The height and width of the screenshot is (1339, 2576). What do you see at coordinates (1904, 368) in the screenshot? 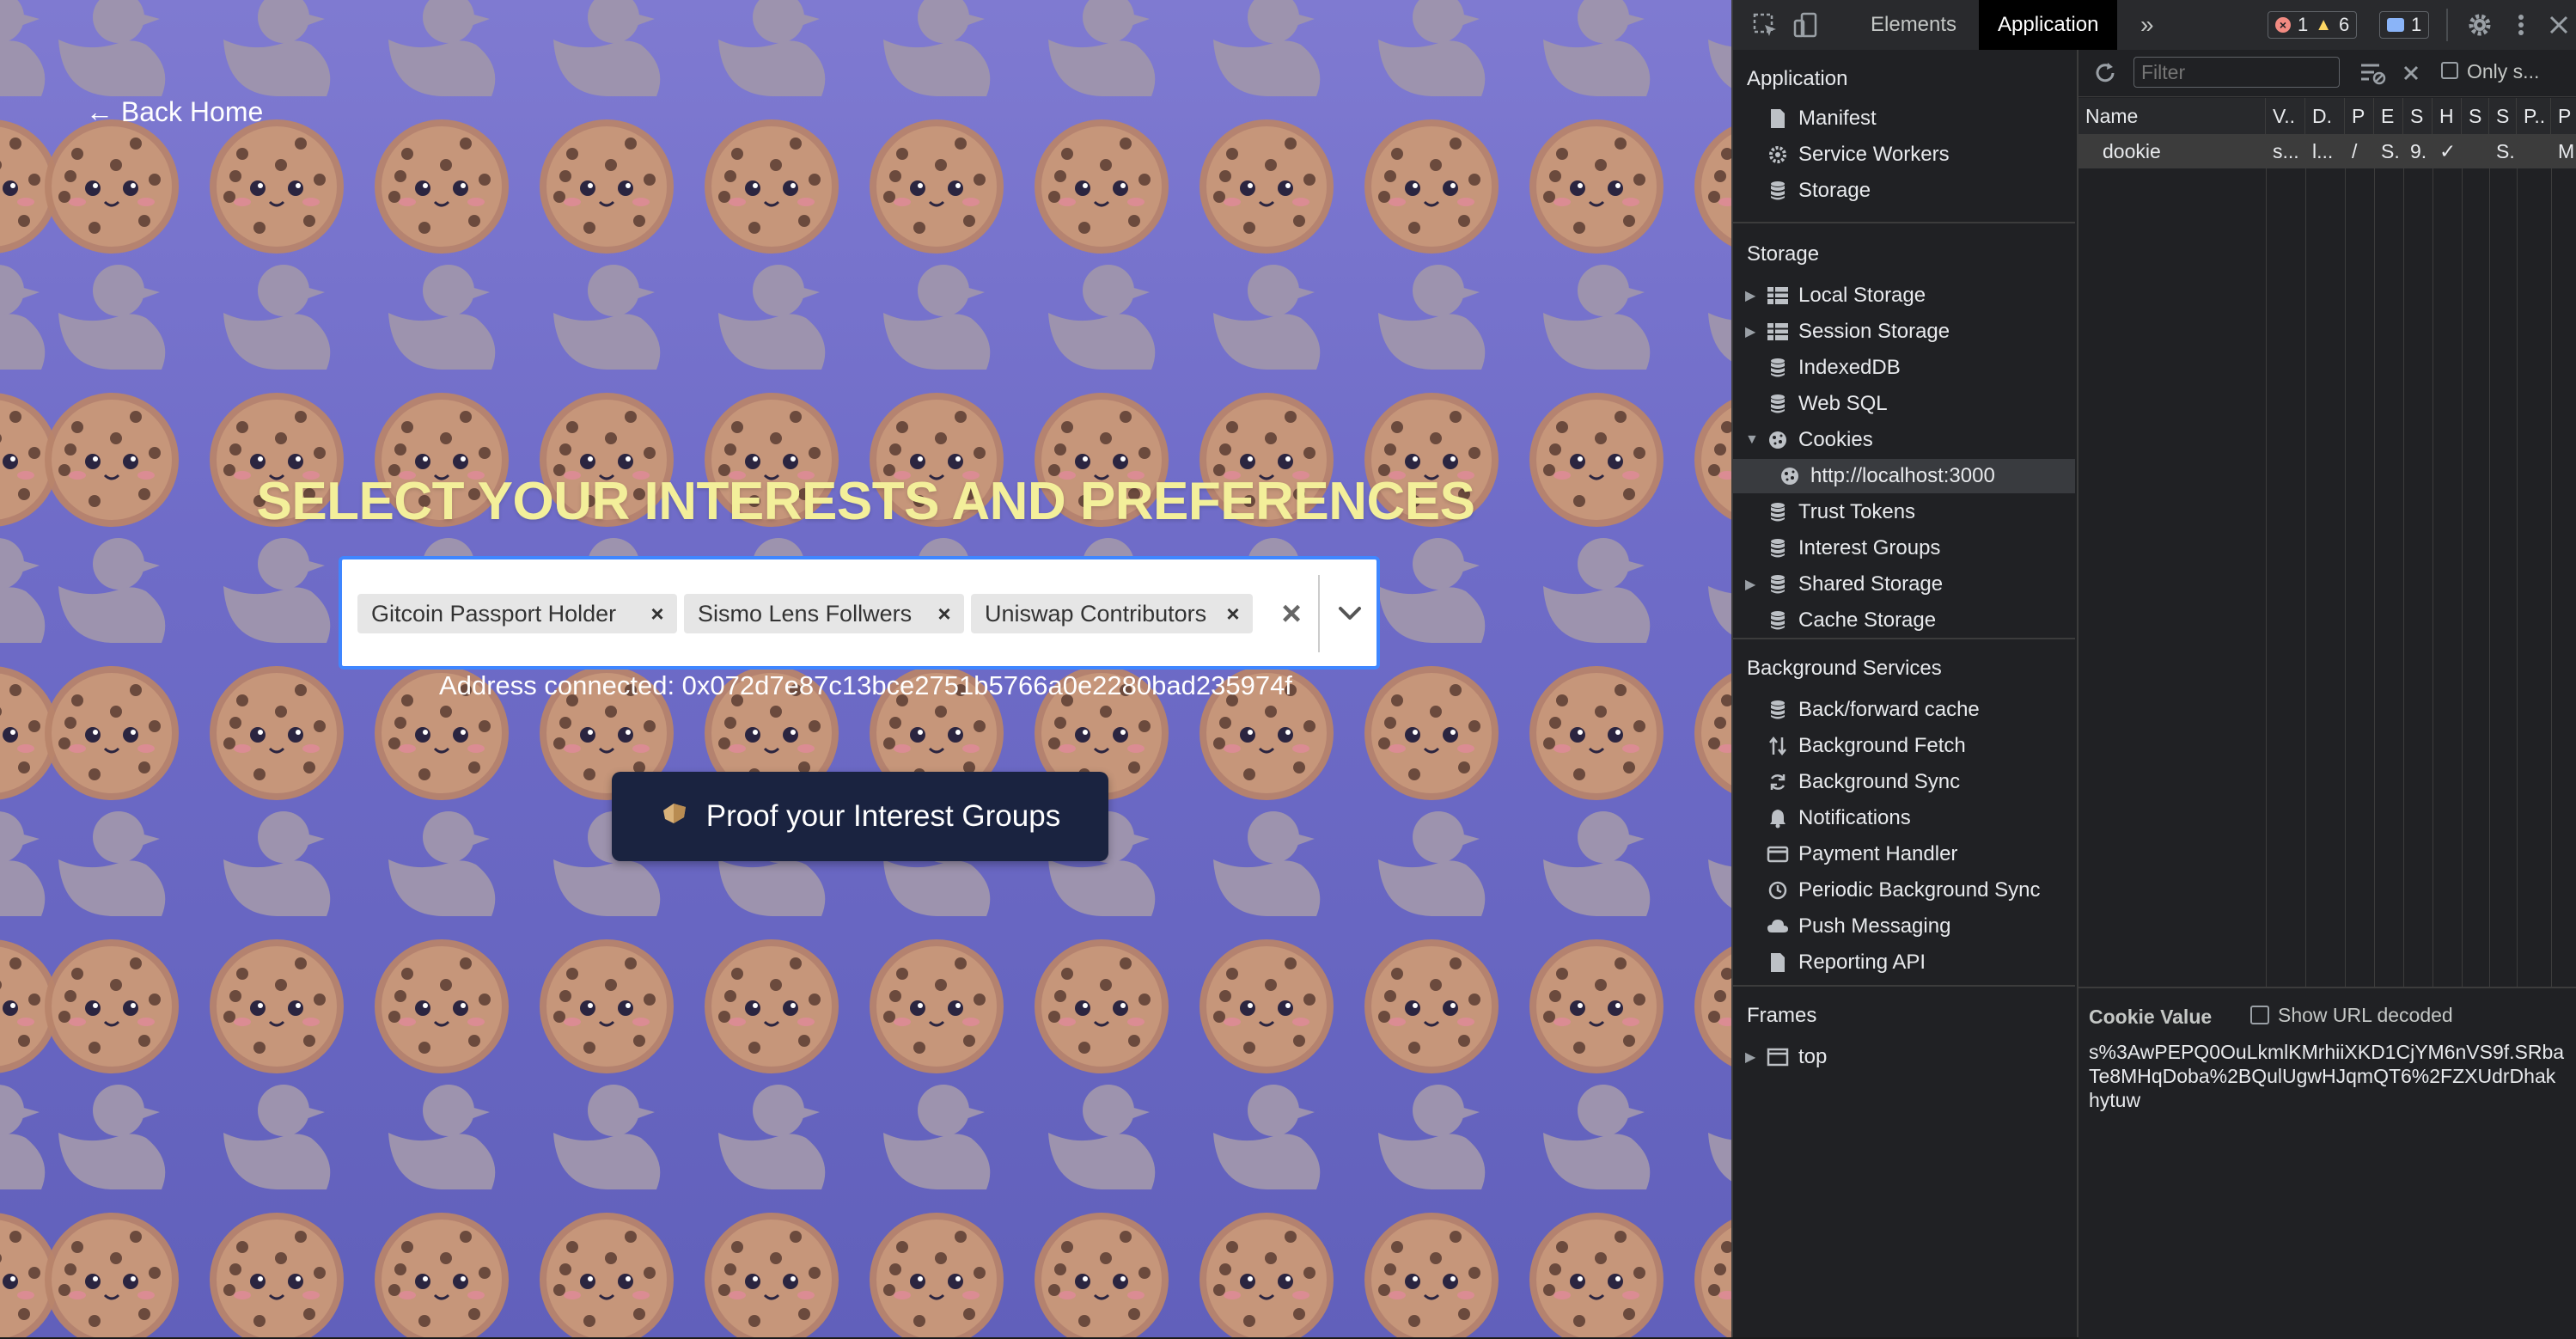
I see `sidebar-item-indexeddb: IndexedDB` at bounding box center [1904, 368].